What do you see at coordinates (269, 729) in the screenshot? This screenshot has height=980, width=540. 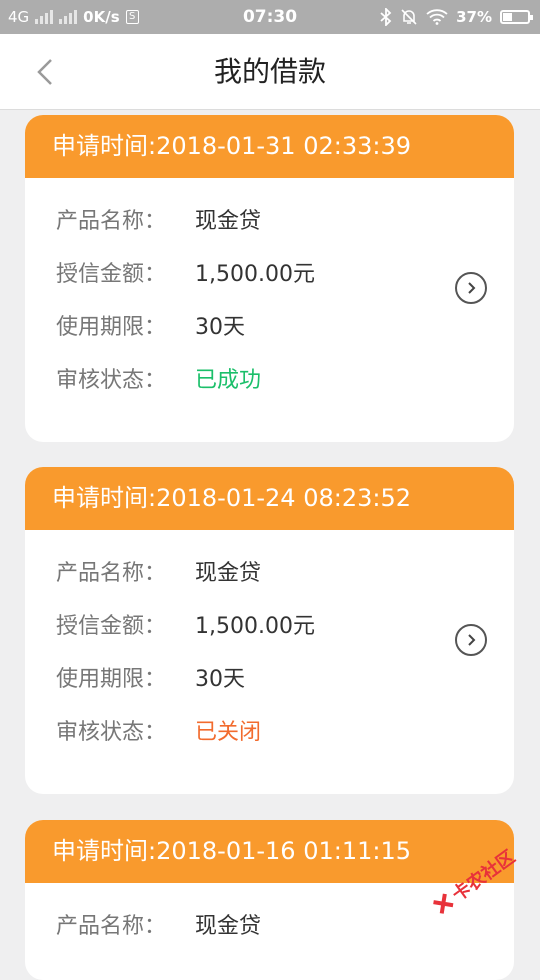 I see `status-row: 审核状态： 已关闭` at bounding box center [269, 729].